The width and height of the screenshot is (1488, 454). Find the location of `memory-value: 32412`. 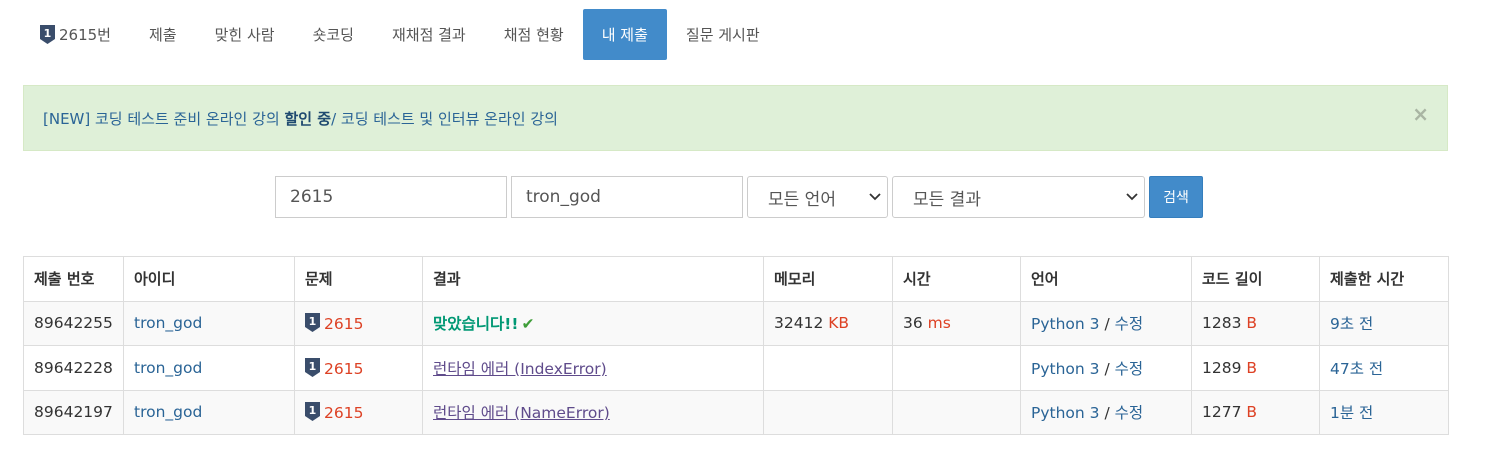

memory-value: 32412 is located at coordinates (799, 323).